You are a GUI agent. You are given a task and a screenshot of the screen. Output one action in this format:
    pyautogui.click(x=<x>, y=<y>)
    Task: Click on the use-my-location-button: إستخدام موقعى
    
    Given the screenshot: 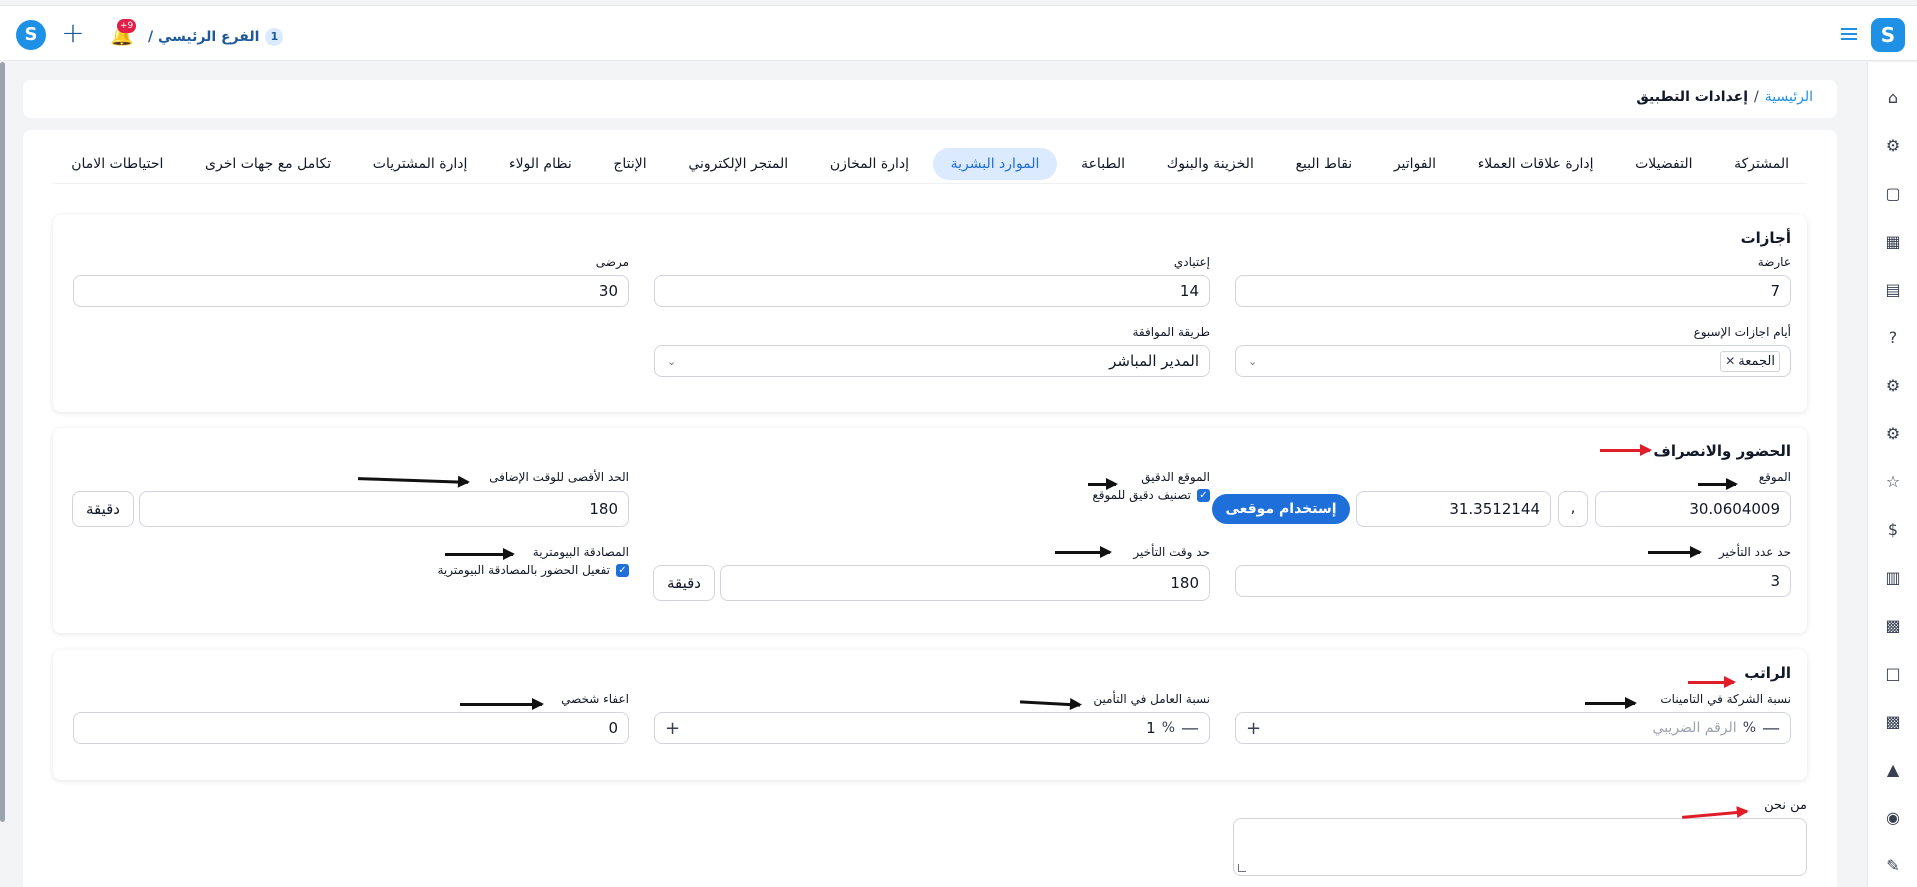 What is the action you would take?
    pyautogui.click(x=1281, y=509)
    